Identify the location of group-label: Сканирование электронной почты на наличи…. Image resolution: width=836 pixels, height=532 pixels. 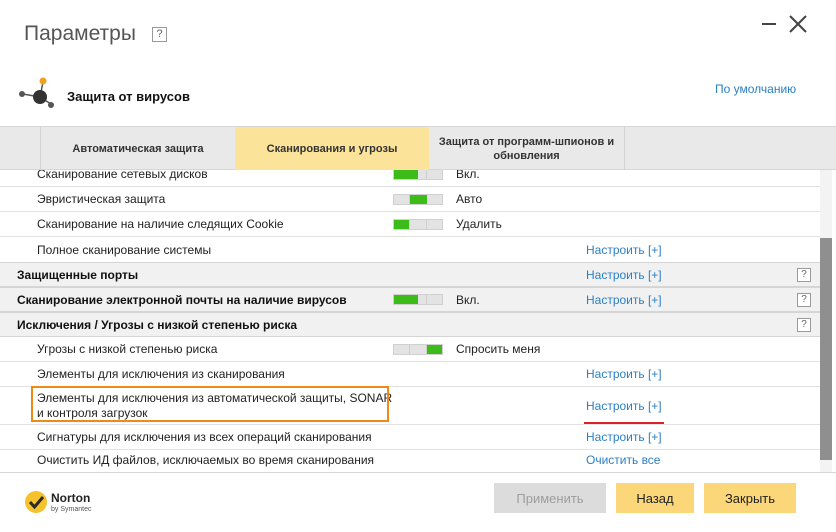
(182, 299).